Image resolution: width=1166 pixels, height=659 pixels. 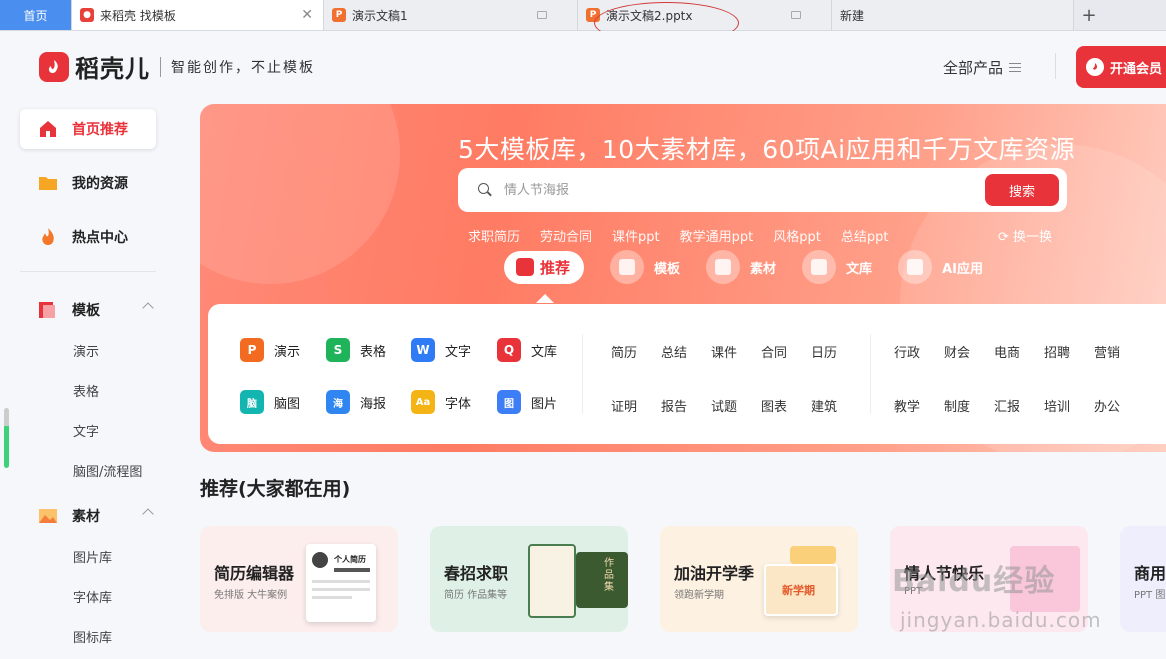 I want to click on text-line, so click(x=332, y=597).